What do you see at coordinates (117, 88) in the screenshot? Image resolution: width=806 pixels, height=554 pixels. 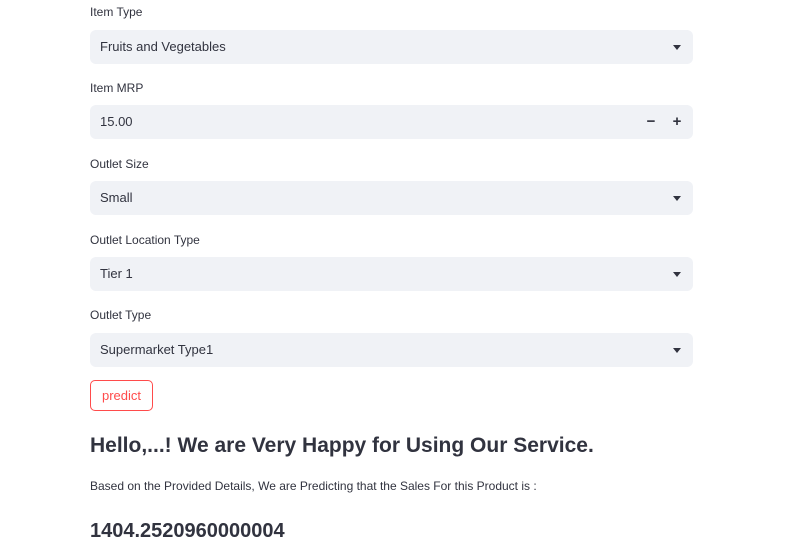 I see `item-mrp-label: Item MRP` at bounding box center [117, 88].